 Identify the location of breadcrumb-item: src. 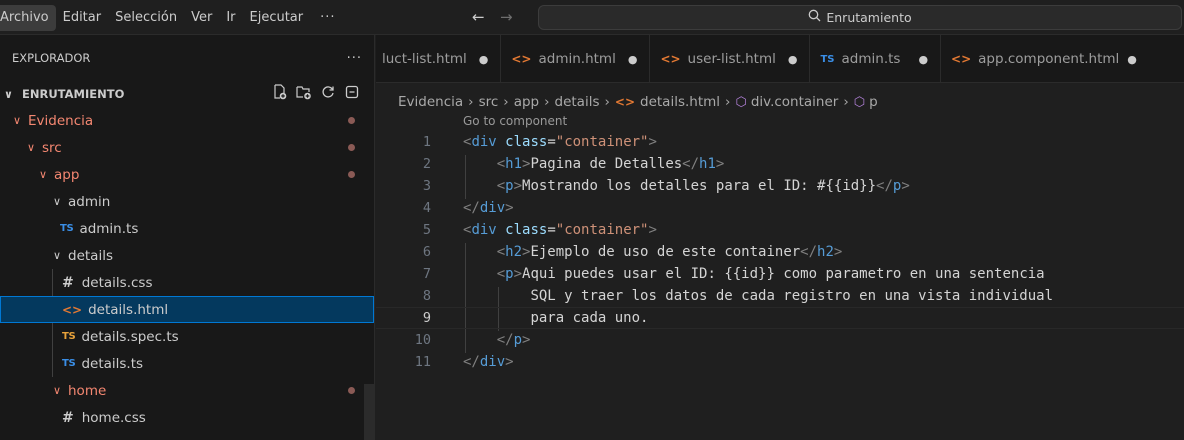
(489, 102).